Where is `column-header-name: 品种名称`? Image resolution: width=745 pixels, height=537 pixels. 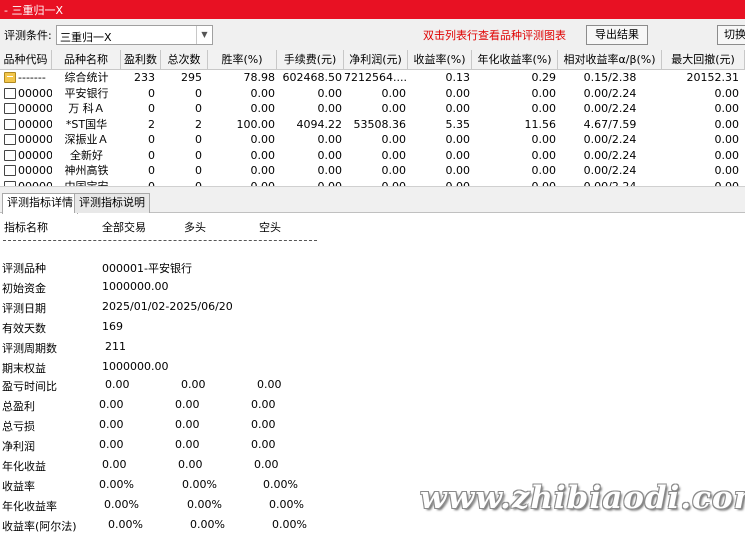 column-header-name: 品种名称 is located at coordinates (86, 60).